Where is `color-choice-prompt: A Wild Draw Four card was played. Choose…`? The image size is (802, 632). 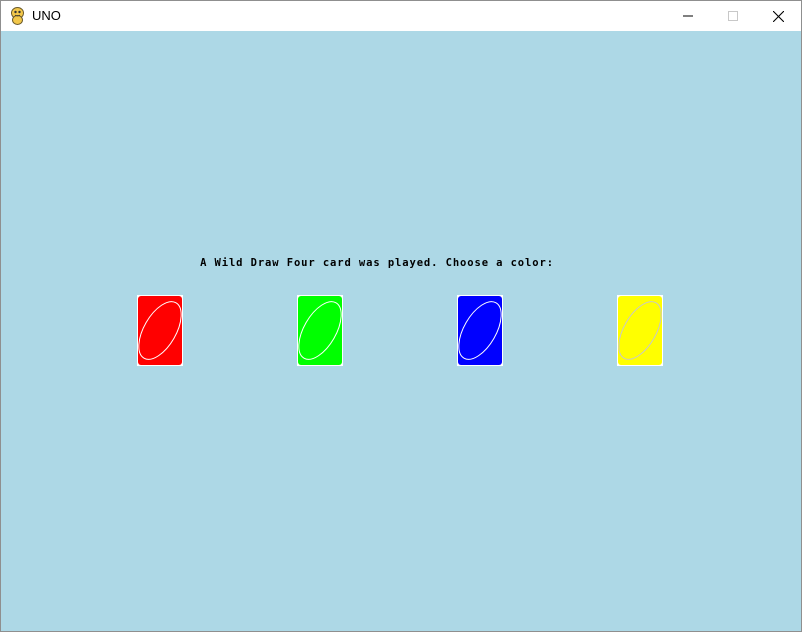 color-choice-prompt: A Wild Draw Four card was played. Choose… is located at coordinates (377, 263).